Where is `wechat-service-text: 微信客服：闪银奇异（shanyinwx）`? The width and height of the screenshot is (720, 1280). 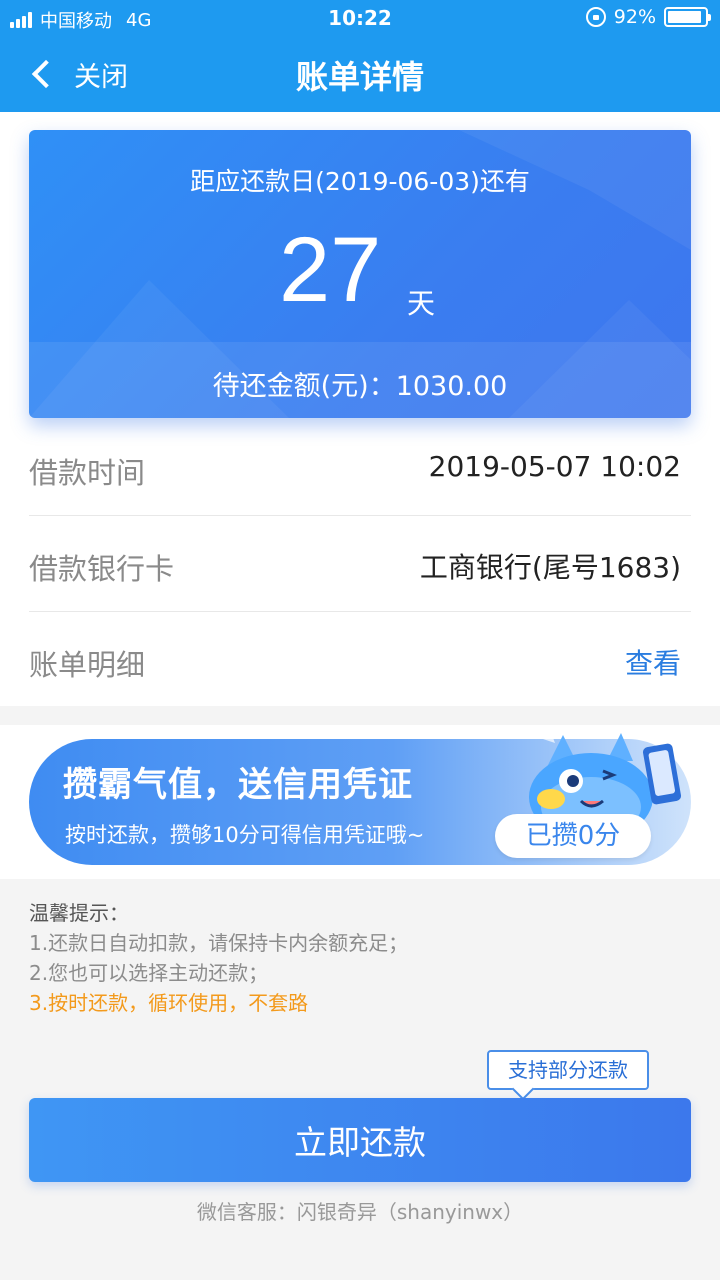 wechat-service-text: 微信客服：闪银奇异（shanyinwx） is located at coordinates (360, 1212).